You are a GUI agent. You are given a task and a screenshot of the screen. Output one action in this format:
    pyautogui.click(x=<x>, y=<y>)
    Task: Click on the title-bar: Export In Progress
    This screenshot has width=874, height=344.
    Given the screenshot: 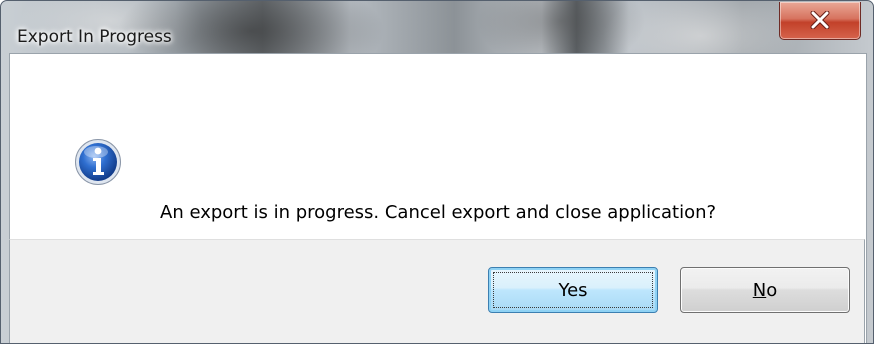 What is the action you would take?
    pyautogui.click(x=437, y=24)
    